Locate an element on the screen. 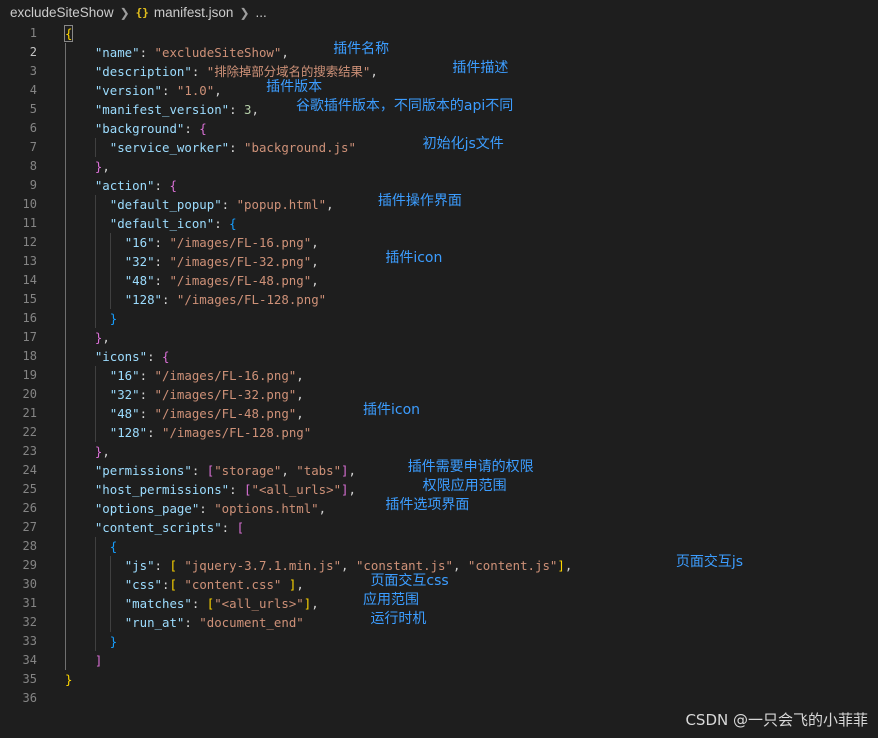 This screenshot has width=878, height=738. code-token: "32" is located at coordinates (124, 394).